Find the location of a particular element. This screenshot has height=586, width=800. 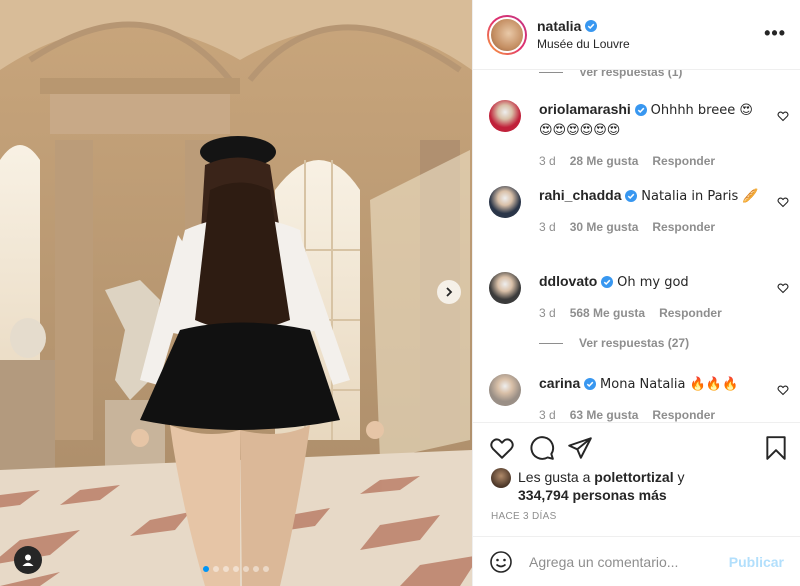

liker-avatar is located at coordinates (501, 478).